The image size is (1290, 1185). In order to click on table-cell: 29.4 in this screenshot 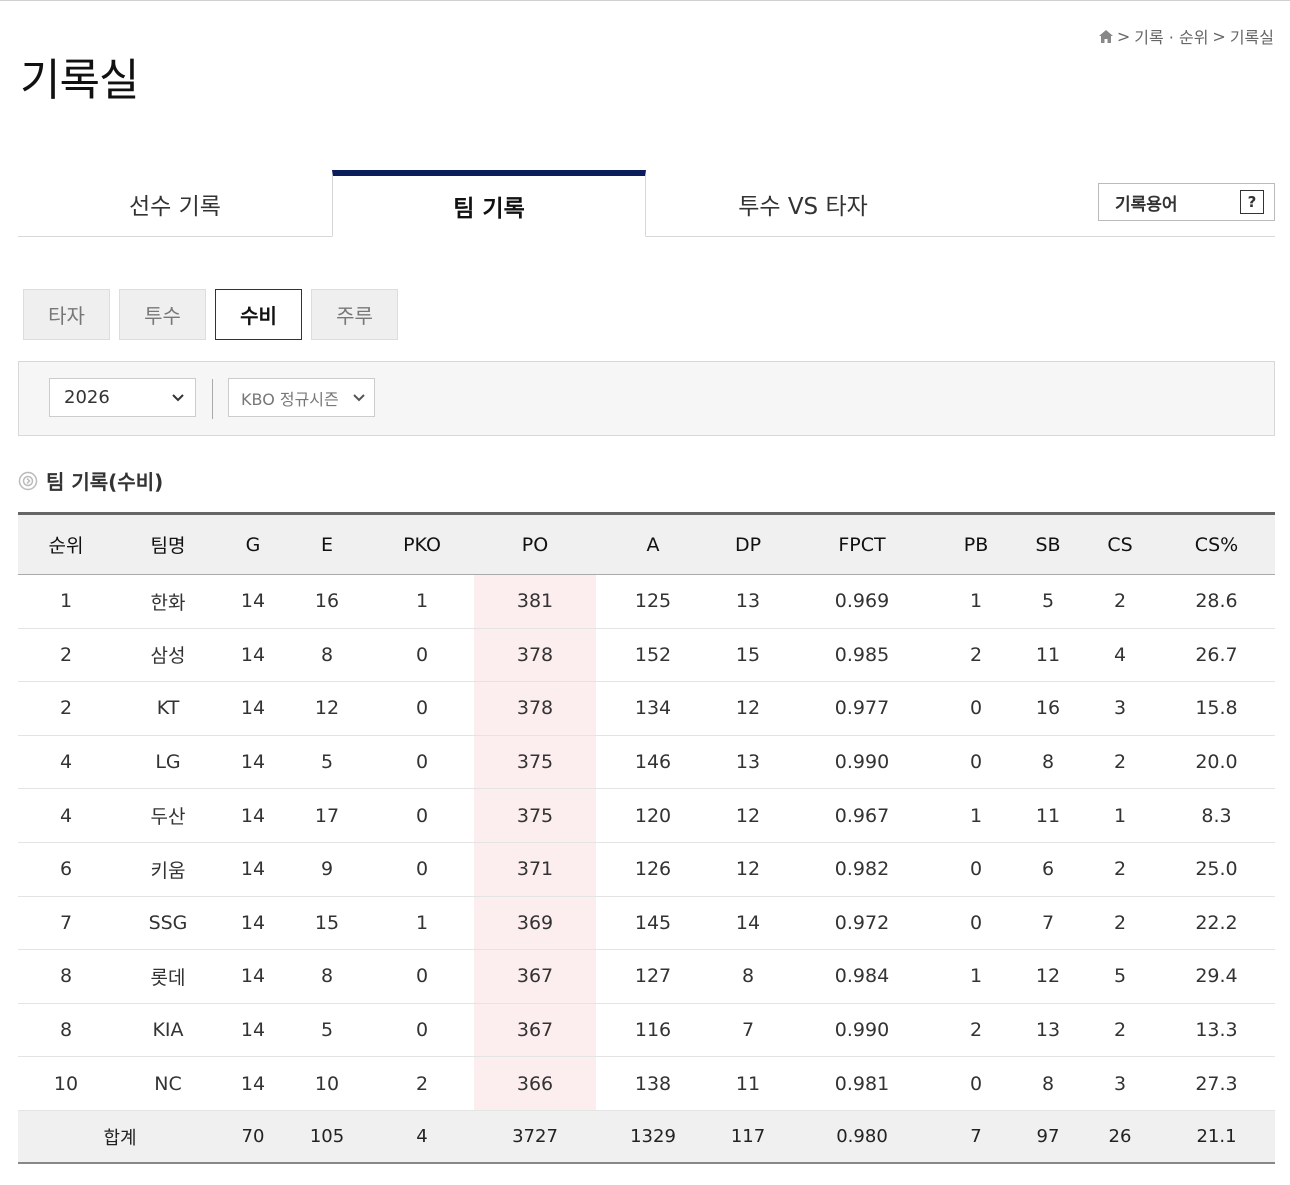, I will do `click(1216, 976)`.